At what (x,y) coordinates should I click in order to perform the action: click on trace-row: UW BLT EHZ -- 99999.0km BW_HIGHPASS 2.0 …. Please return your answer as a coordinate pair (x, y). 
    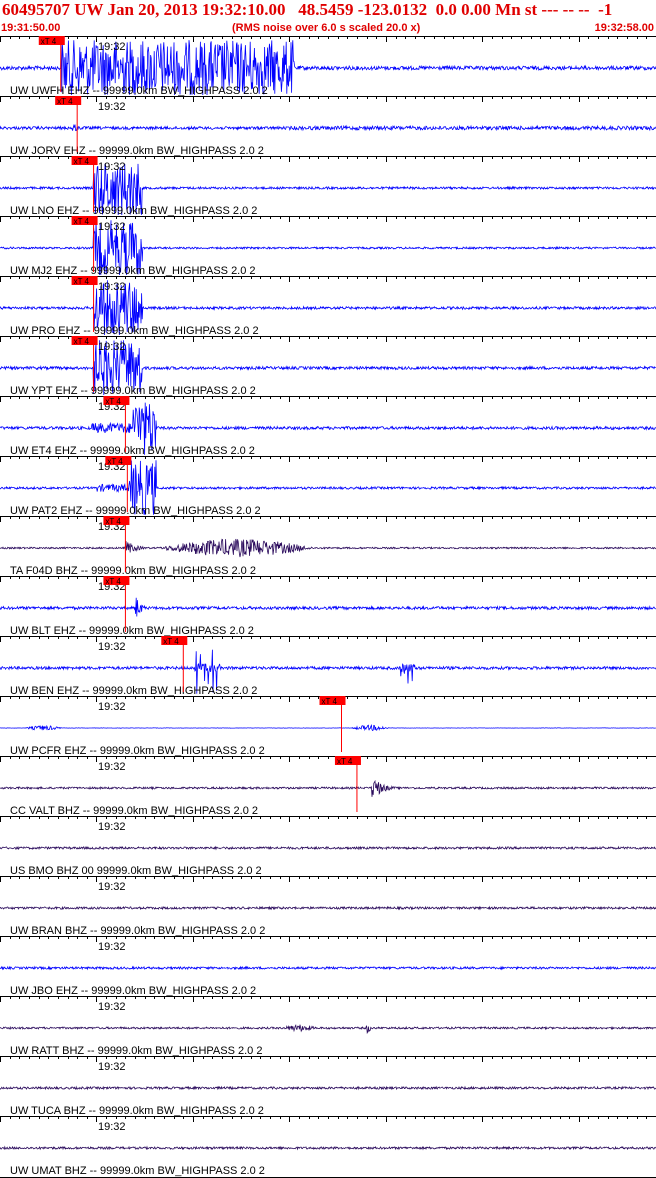
    Looking at the image, I should click on (328, 606).